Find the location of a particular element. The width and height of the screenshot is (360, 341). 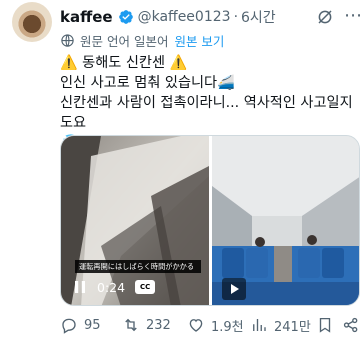

share-icon is located at coordinates (350, 325).